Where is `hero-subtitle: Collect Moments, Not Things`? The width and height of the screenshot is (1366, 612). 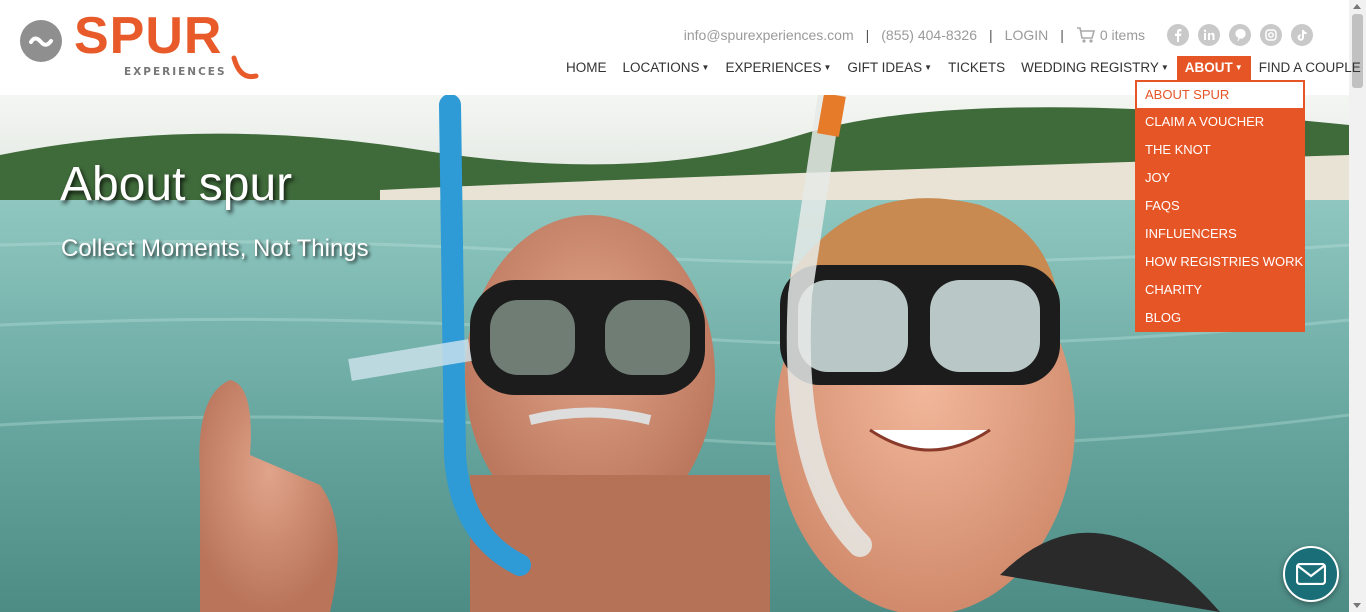
hero-subtitle: Collect Moments, Not Things is located at coordinates (215, 248).